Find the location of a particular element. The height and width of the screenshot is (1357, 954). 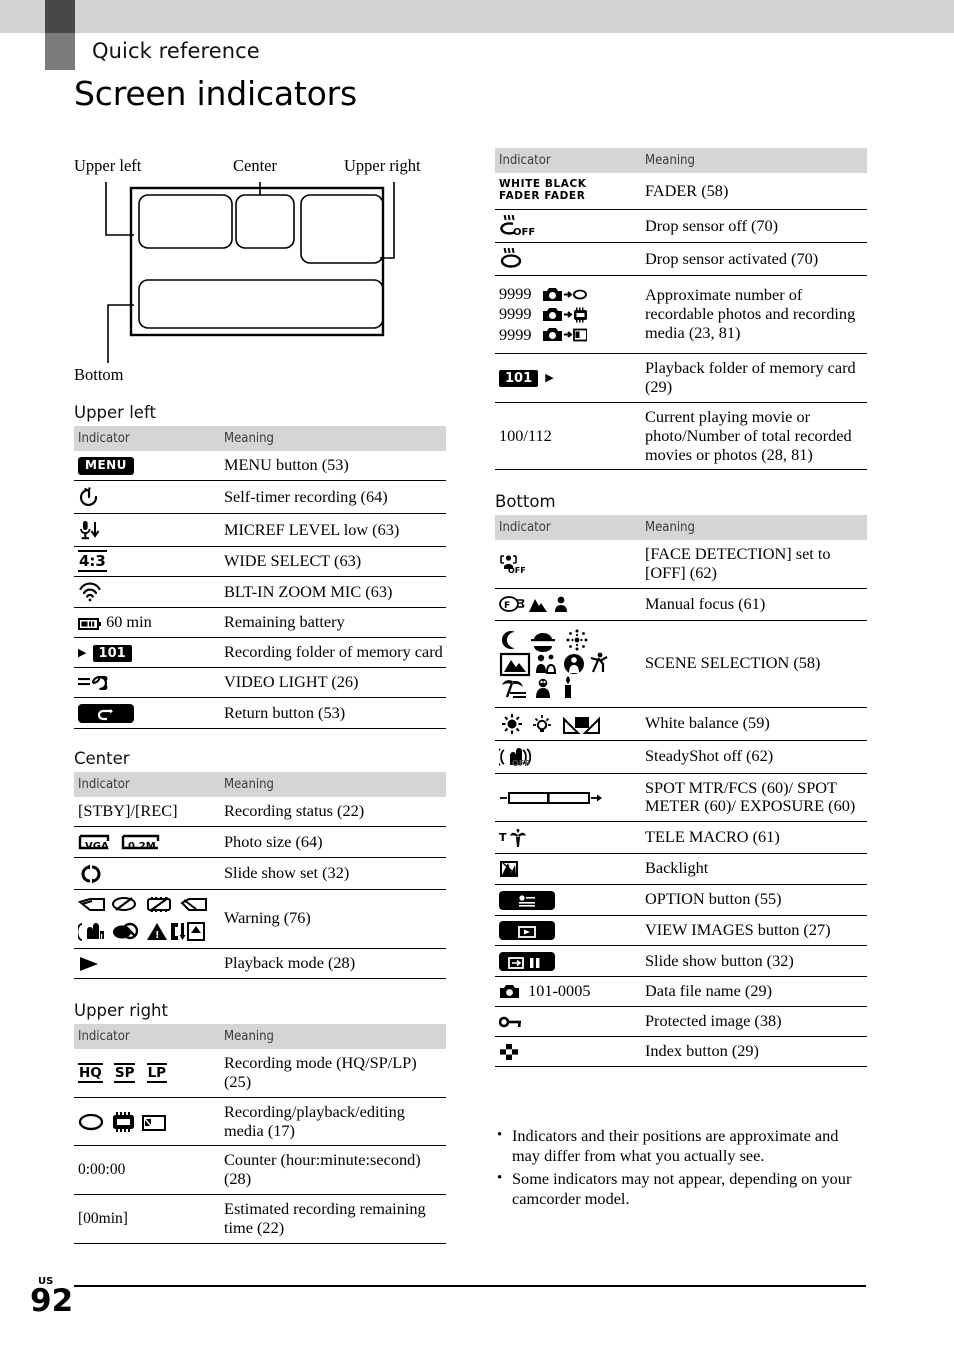

cell-meaning: Slide show button (32) is located at coordinates (754, 961).